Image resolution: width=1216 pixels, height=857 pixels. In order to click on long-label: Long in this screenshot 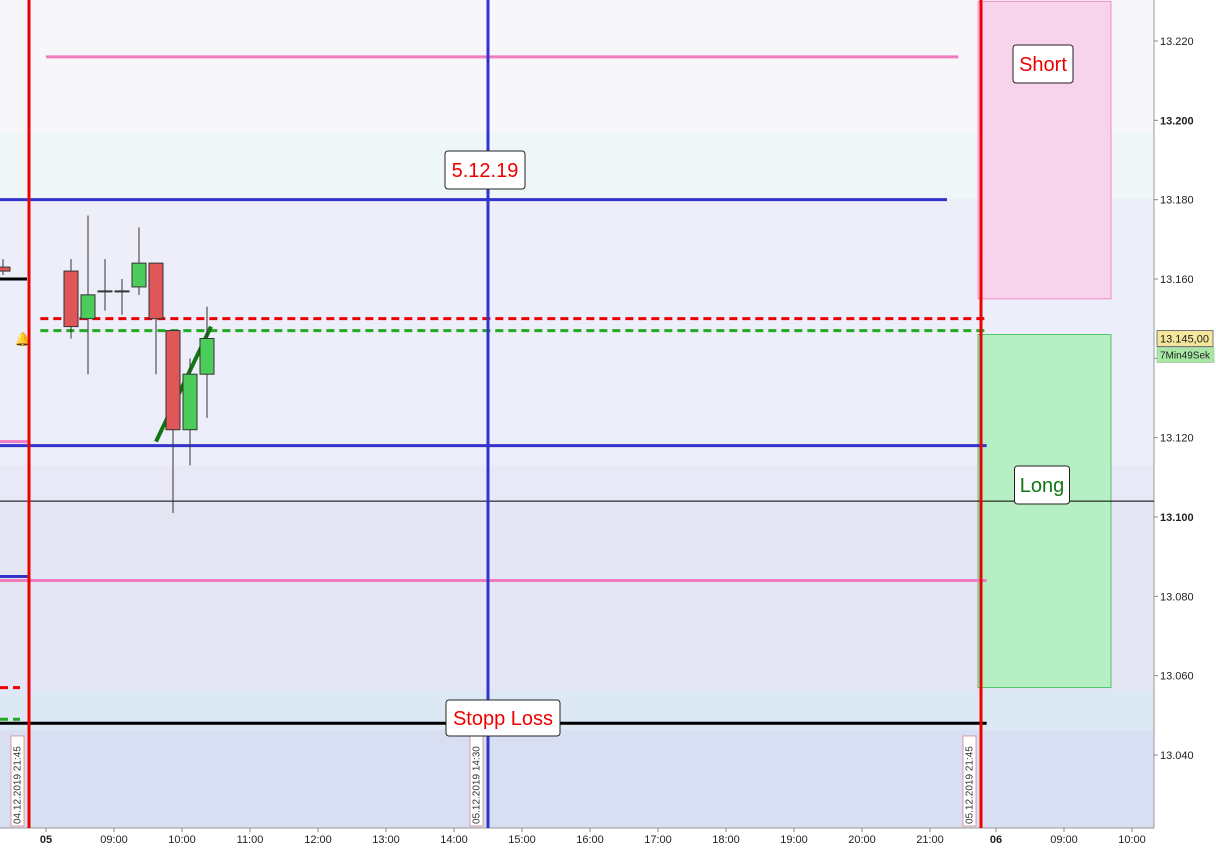, I will do `click(1042, 486)`.